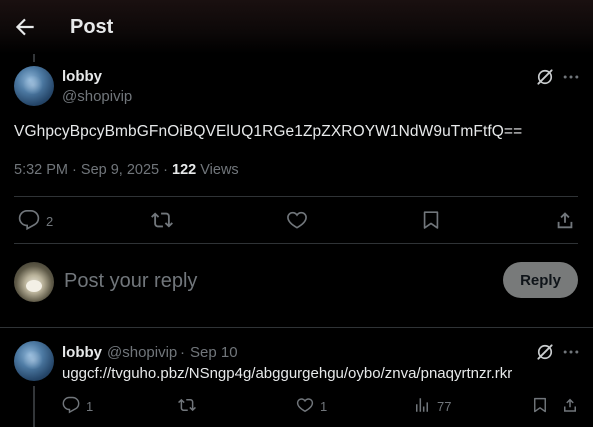  What do you see at coordinates (422, 406) in the screenshot?
I see `views-chart-icon` at bounding box center [422, 406].